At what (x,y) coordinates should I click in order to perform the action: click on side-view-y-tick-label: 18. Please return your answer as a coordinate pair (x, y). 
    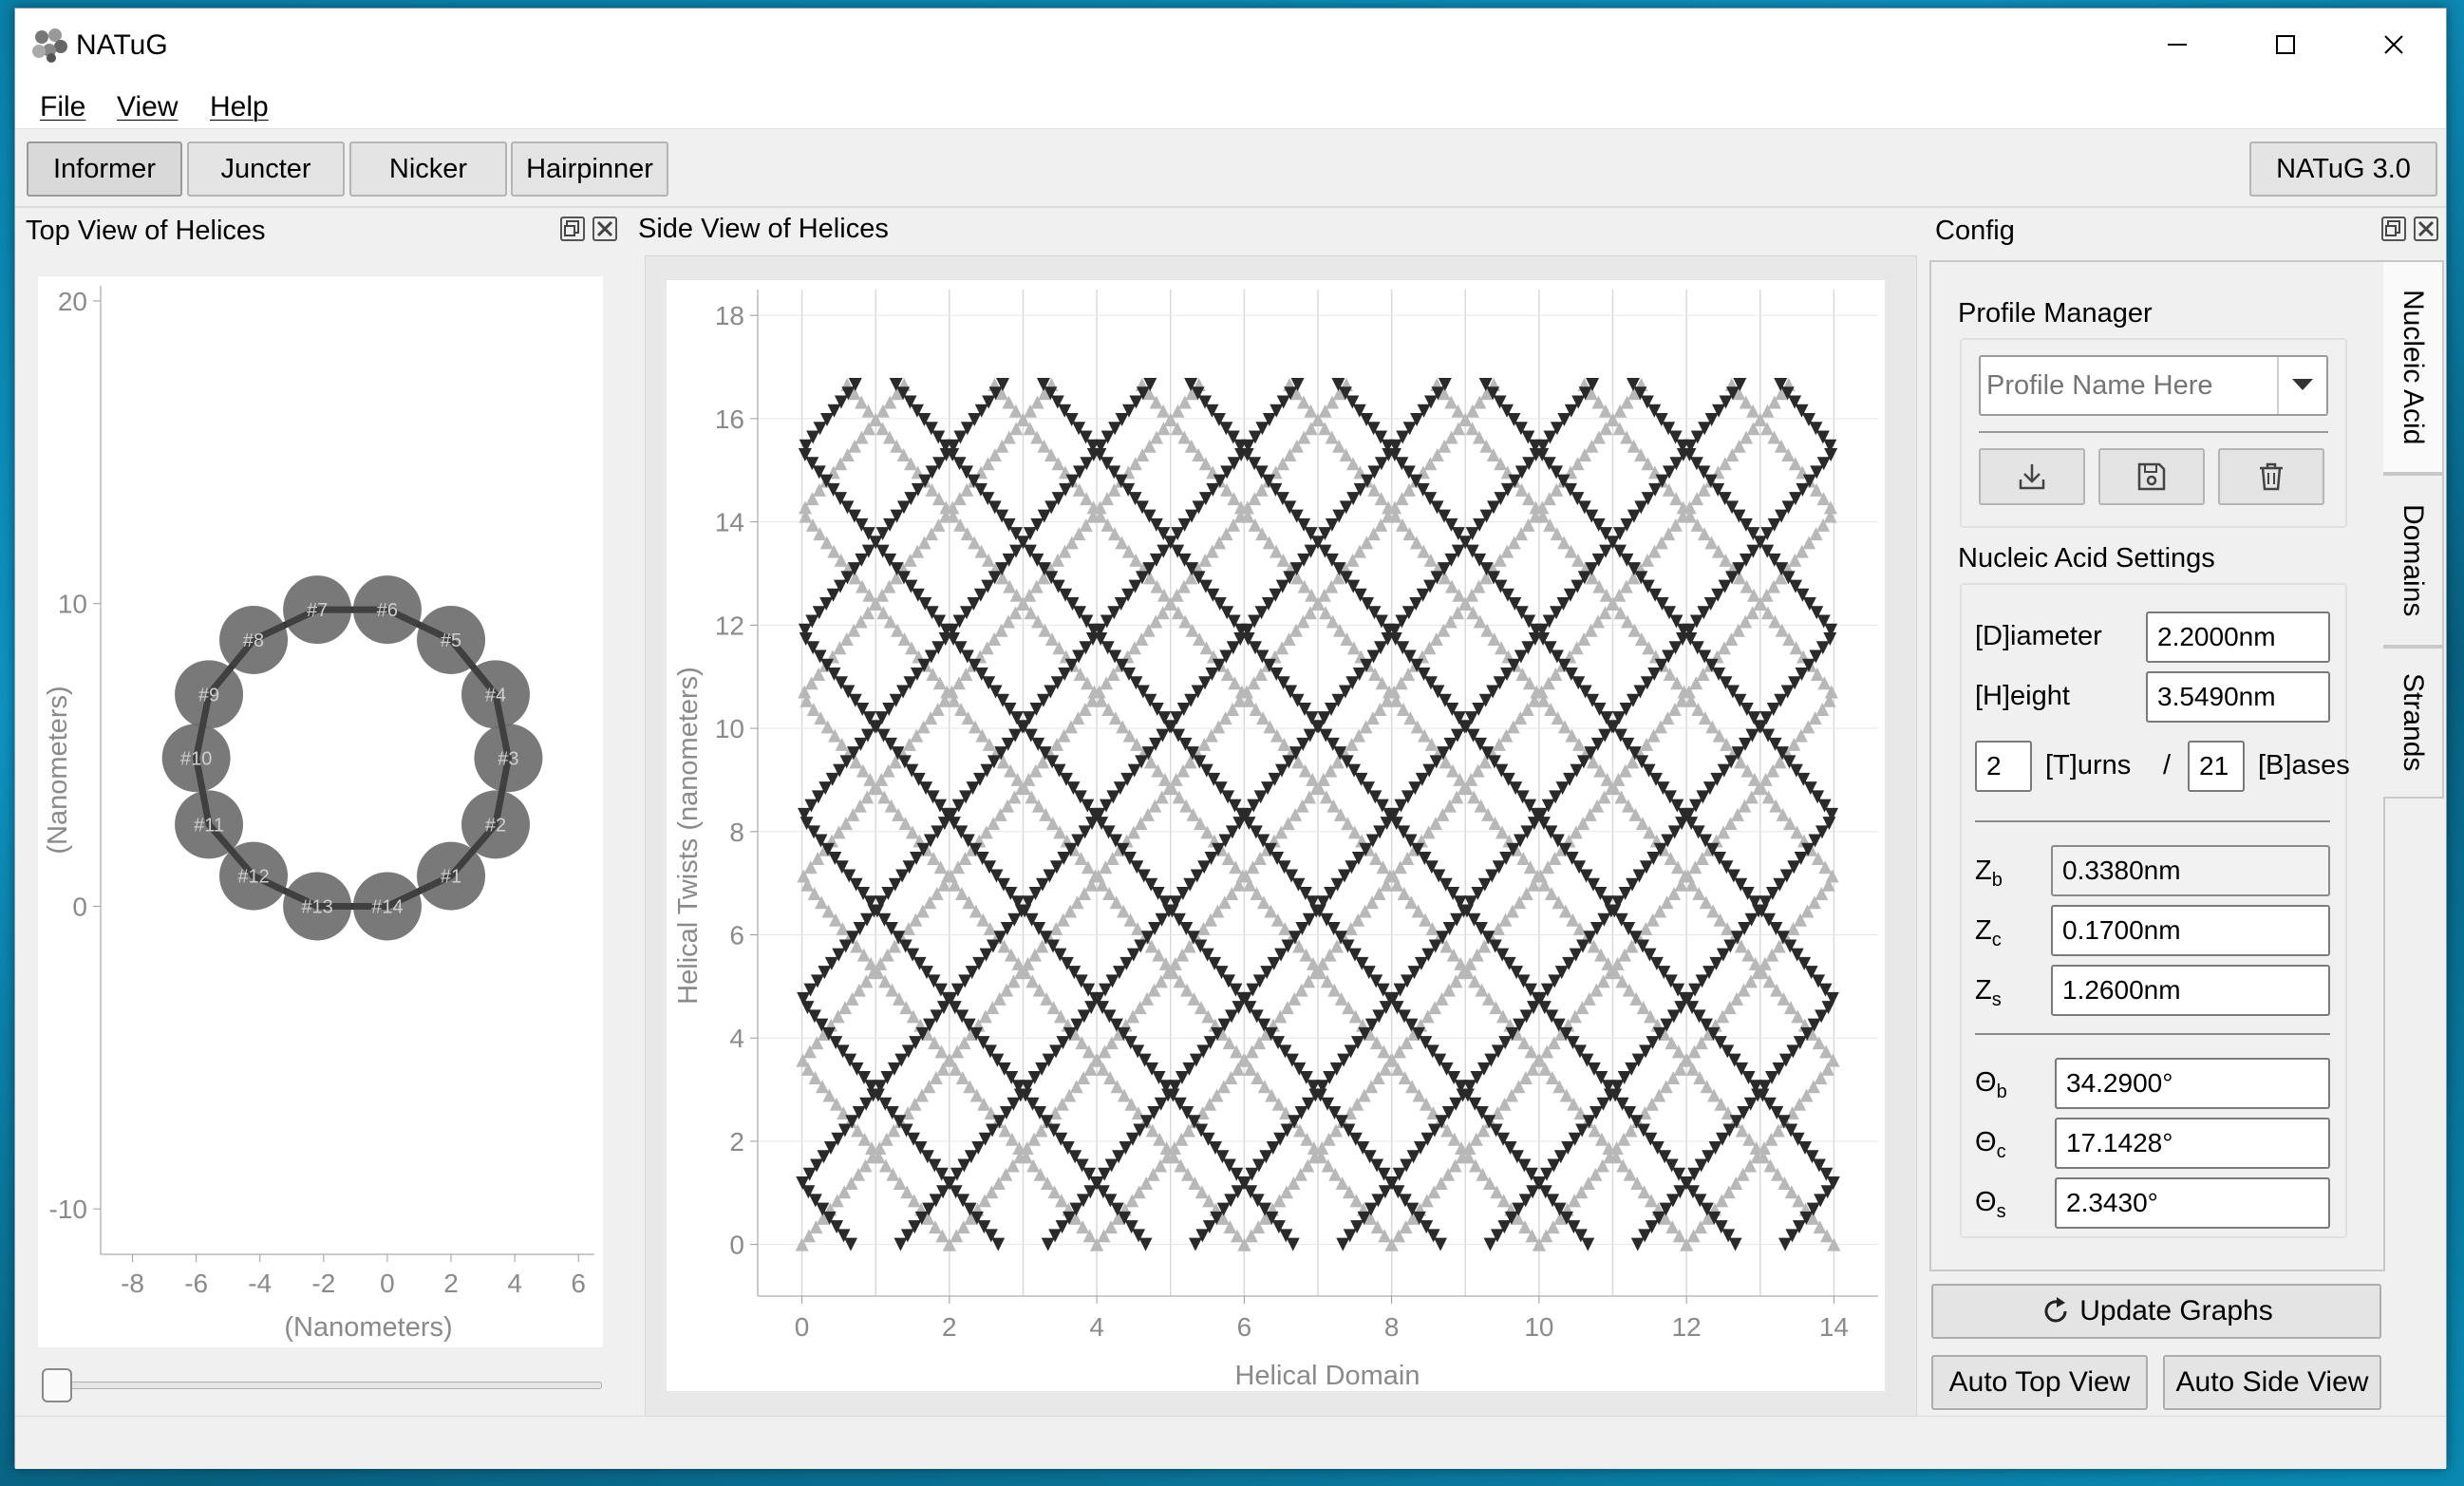
    Looking at the image, I should click on (729, 315).